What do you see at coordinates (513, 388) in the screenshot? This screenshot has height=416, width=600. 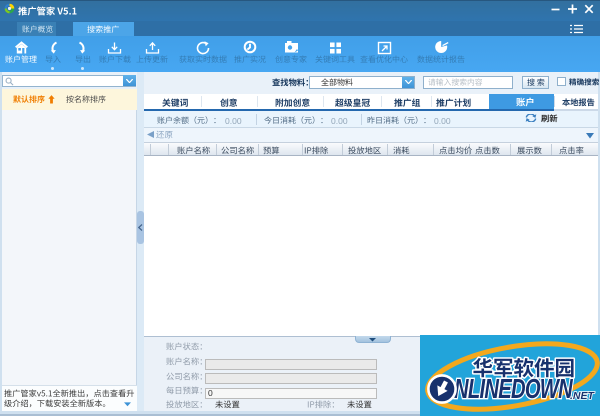 I see `svg-text: NLINEDOWN` at bounding box center [513, 388].